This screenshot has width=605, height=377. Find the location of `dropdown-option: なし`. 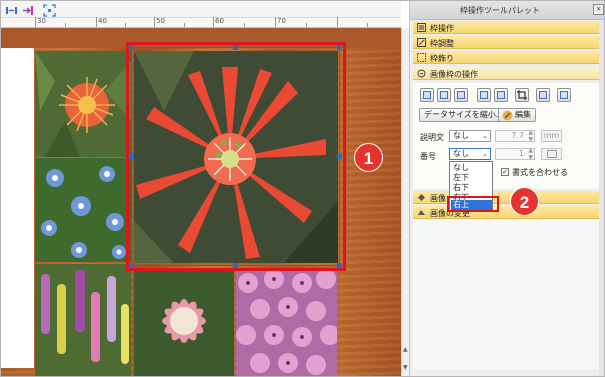

dropdown-option: なし is located at coordinates (471, 168).